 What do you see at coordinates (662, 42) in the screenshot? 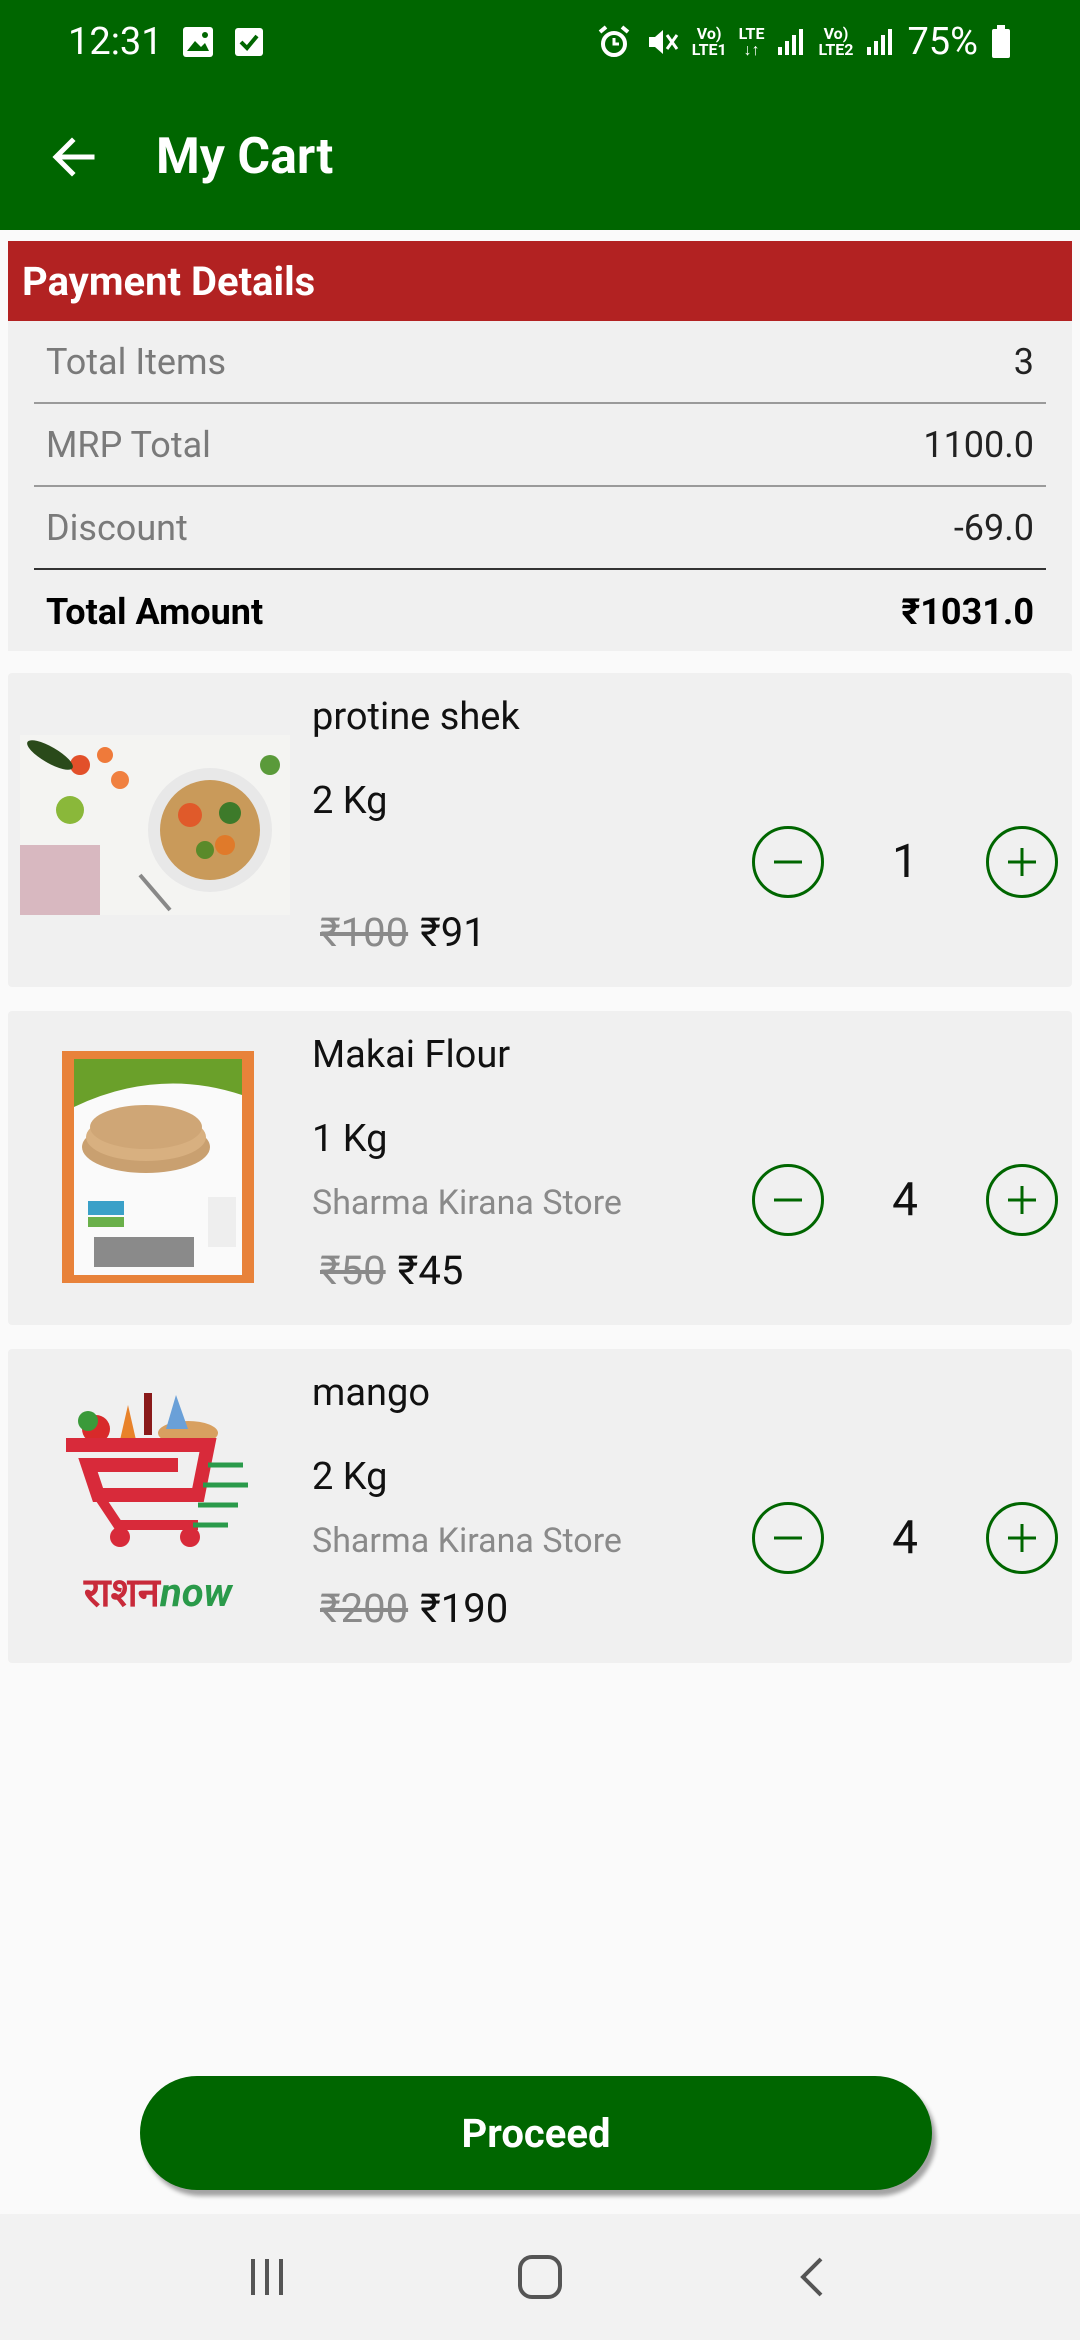
I see `mute-icon` at bounding box center [662, 42].